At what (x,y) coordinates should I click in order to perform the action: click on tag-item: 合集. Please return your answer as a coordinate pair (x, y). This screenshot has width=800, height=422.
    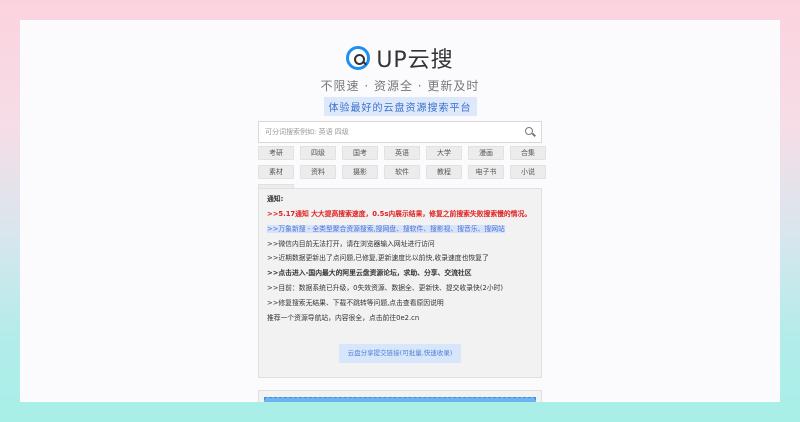
    Looking at the image, I should click on (528, 153).